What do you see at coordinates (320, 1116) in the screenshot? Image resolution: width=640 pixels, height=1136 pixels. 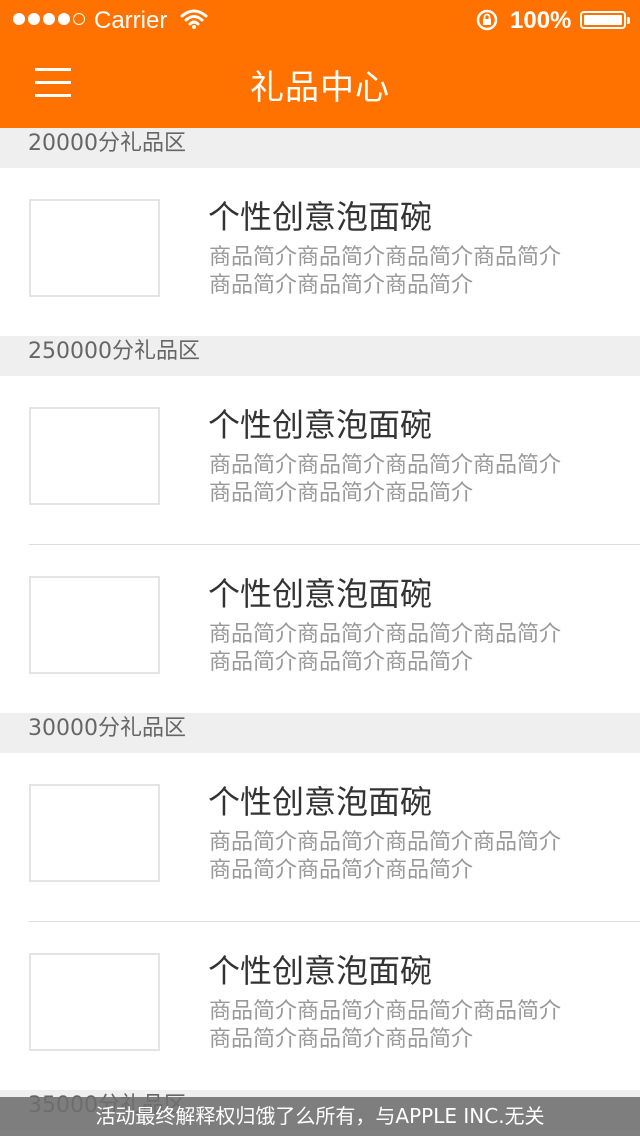 I see `disclaimer-footer: 活动最终解释权归饿了么所有，与APPLE INC.无关` at bounding box center [320, 1116].